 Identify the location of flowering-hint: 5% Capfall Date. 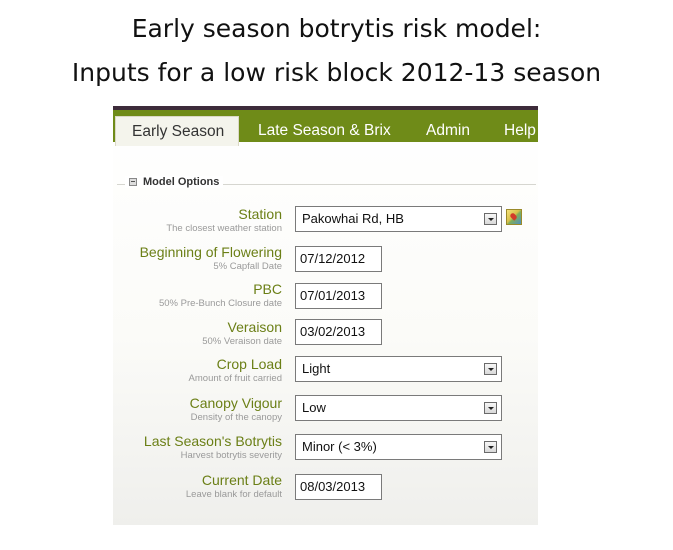
(247, 266).